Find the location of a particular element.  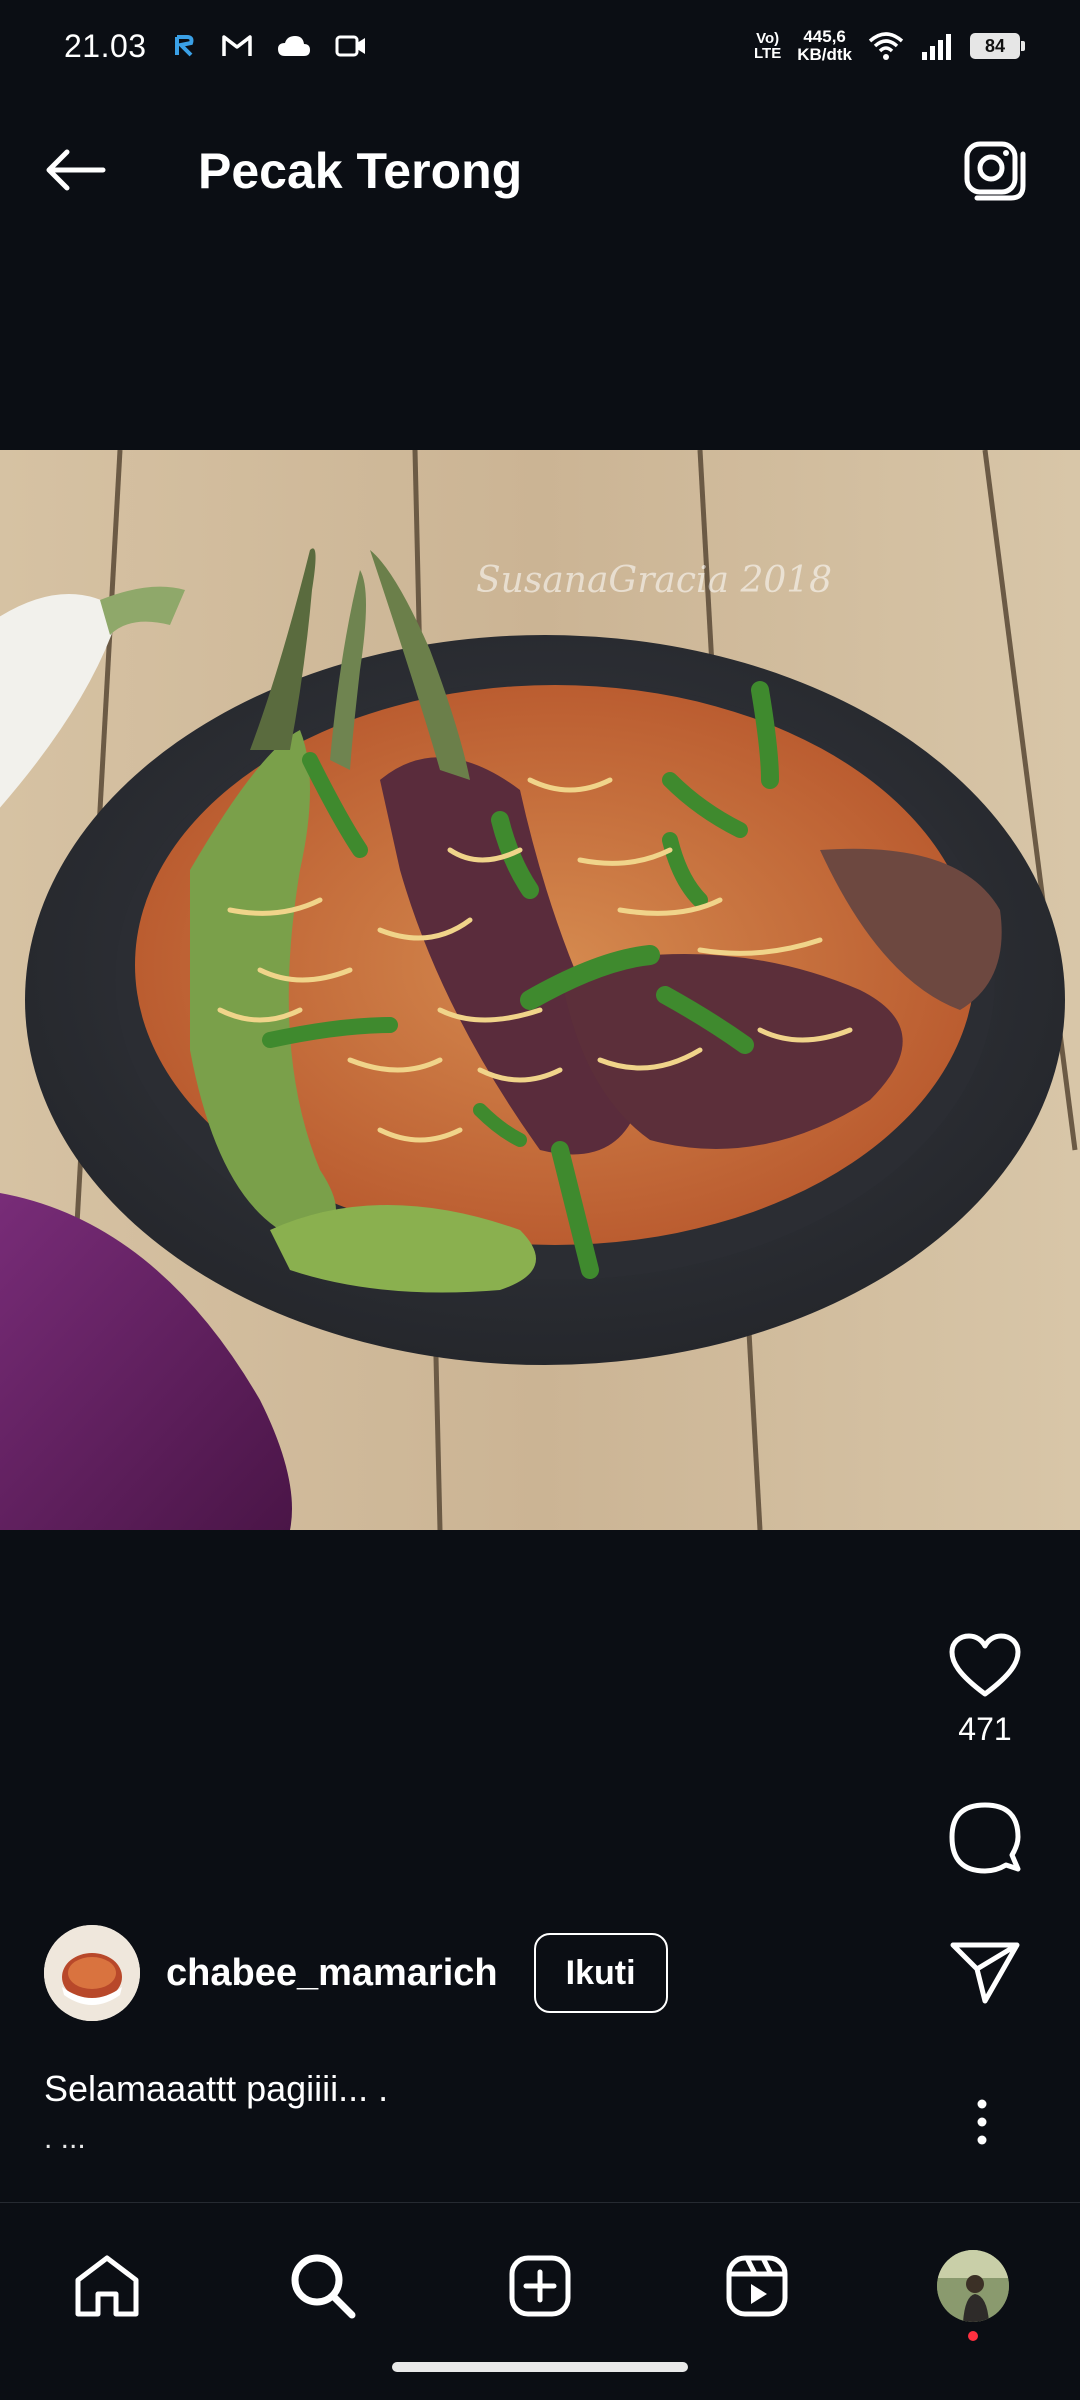

post-actions: 471 is located at coordinates (985, 1818).